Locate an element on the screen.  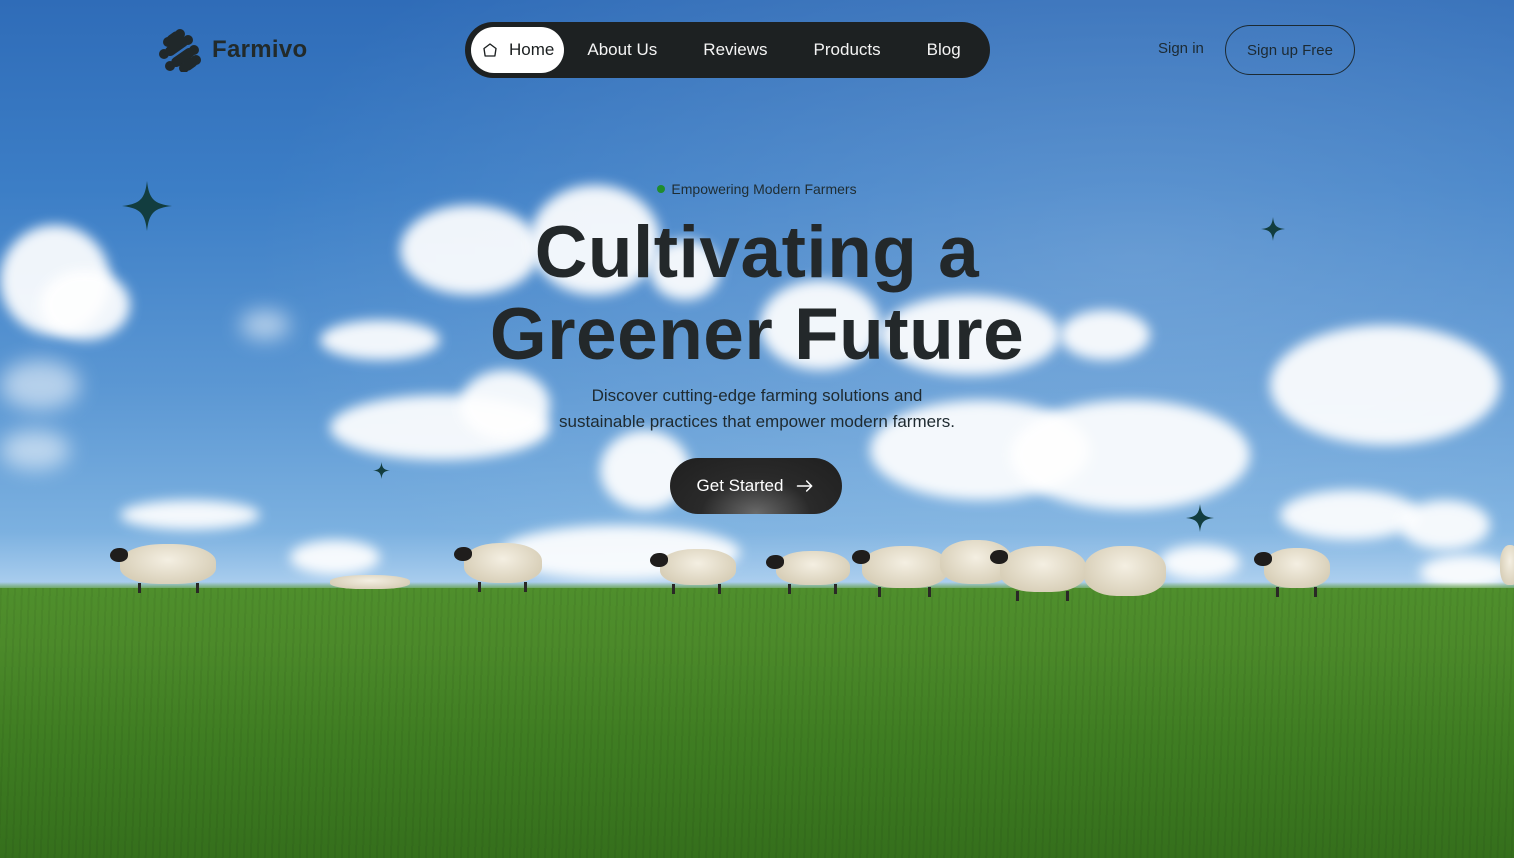
nav-item-reviews: Reviews is located at coordinates (735, 50).